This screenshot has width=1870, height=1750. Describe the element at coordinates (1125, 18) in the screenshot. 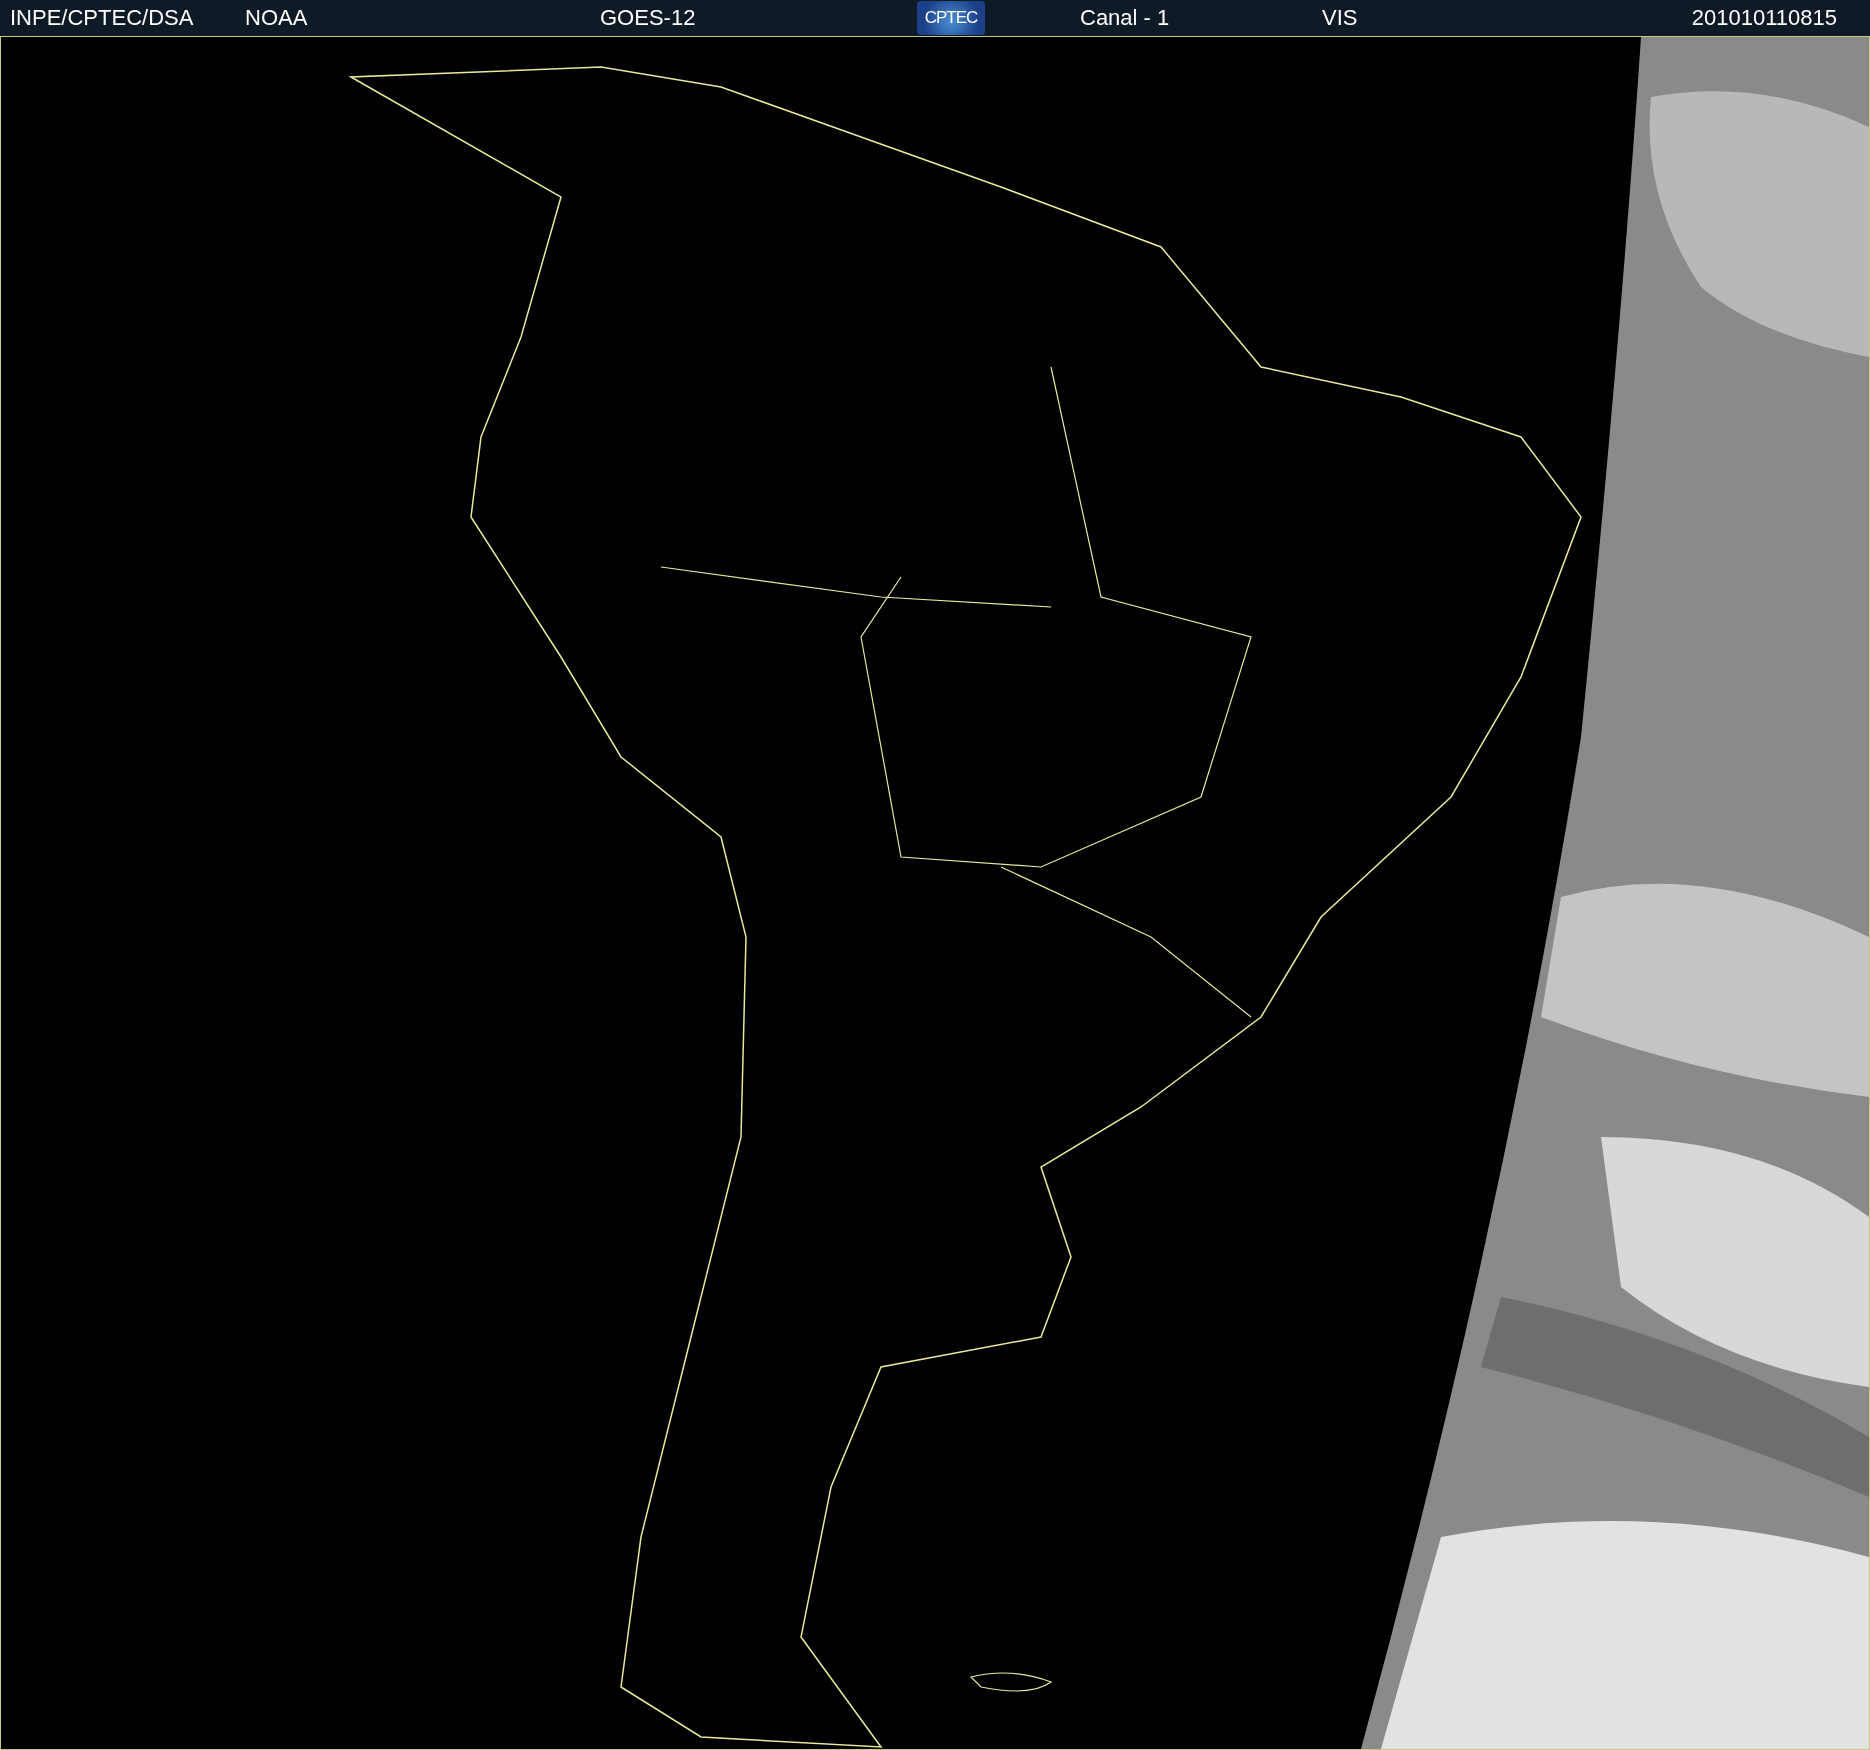

I see `header-label: Canal - 1` at that location.